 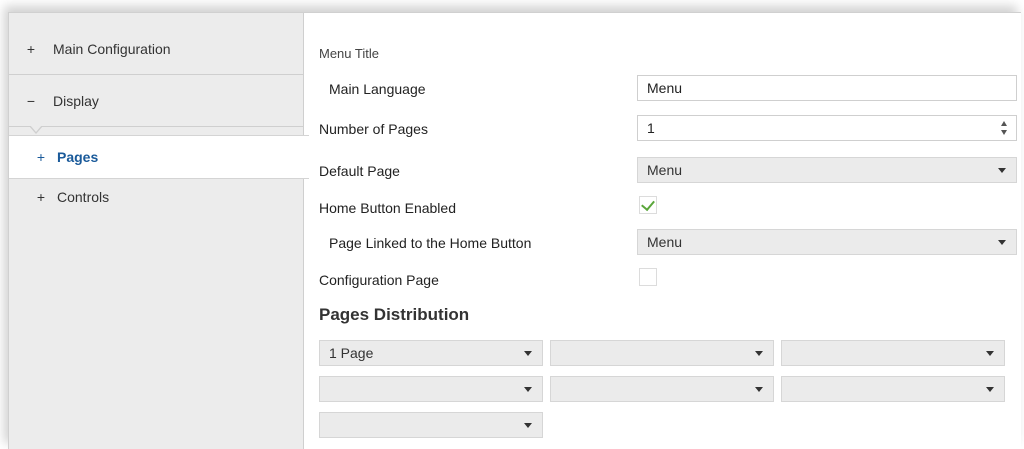 I want to click on pages-distribution-heading: Pages Distribution, so click(x=394, y=314).